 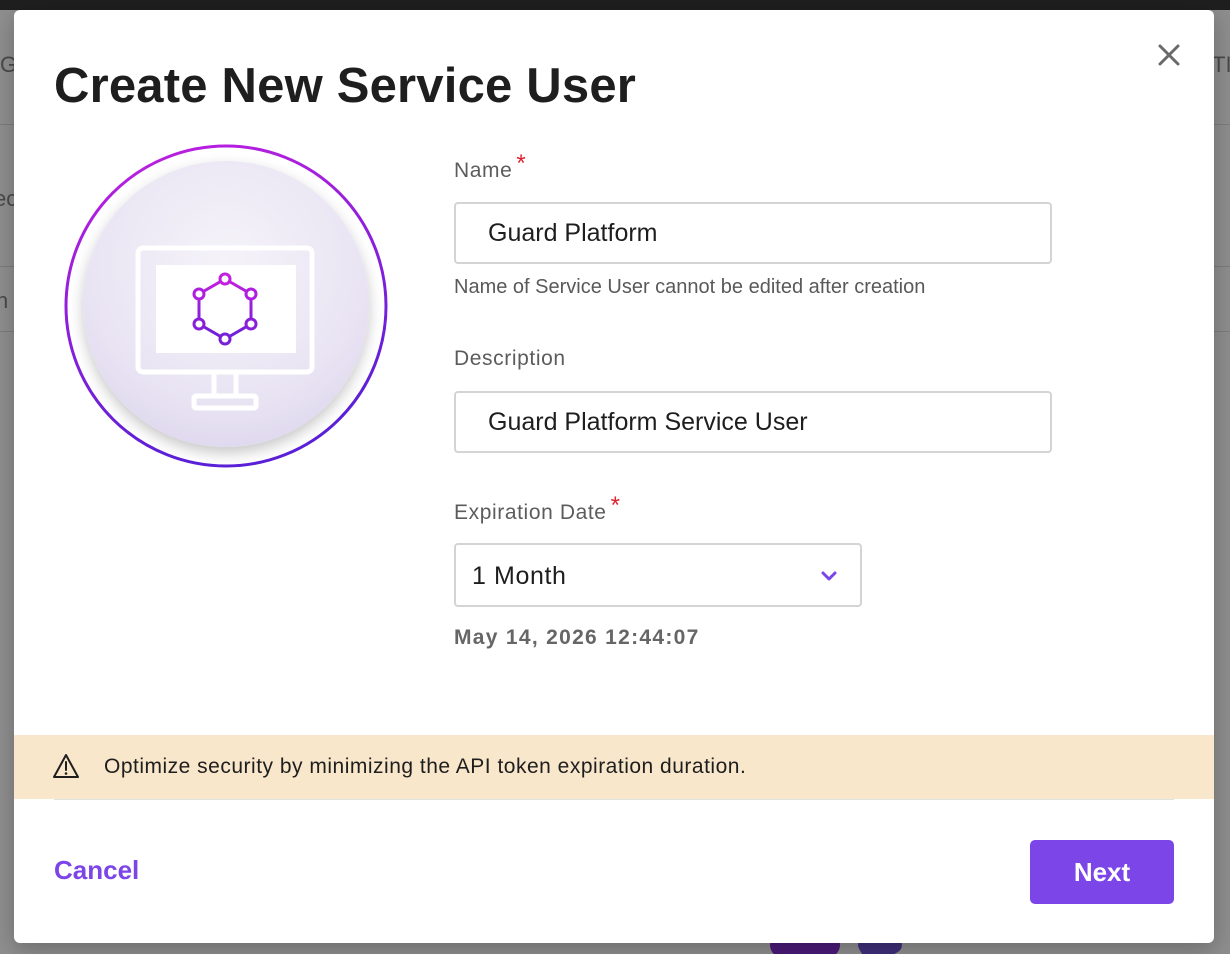 I want to click on top-bar, so click(x=615, y=5).